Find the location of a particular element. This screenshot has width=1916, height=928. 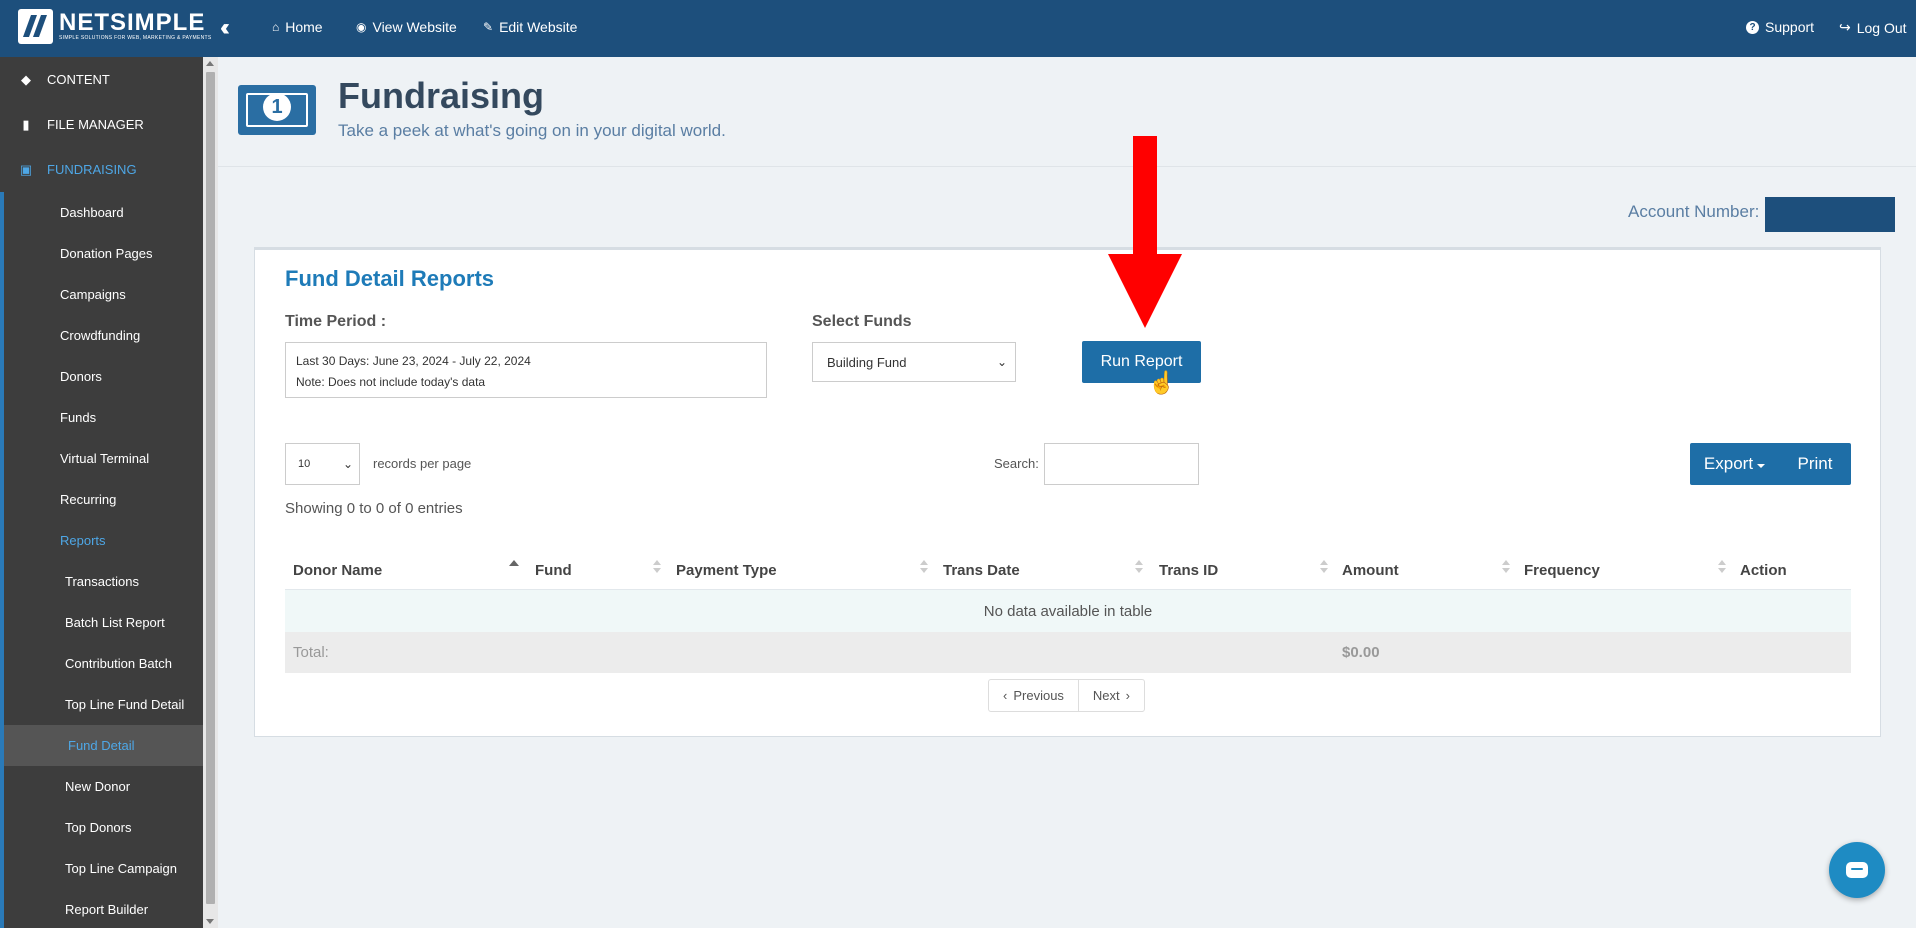

fund-select-value: Building Fund is located at coordinates (867, 362).